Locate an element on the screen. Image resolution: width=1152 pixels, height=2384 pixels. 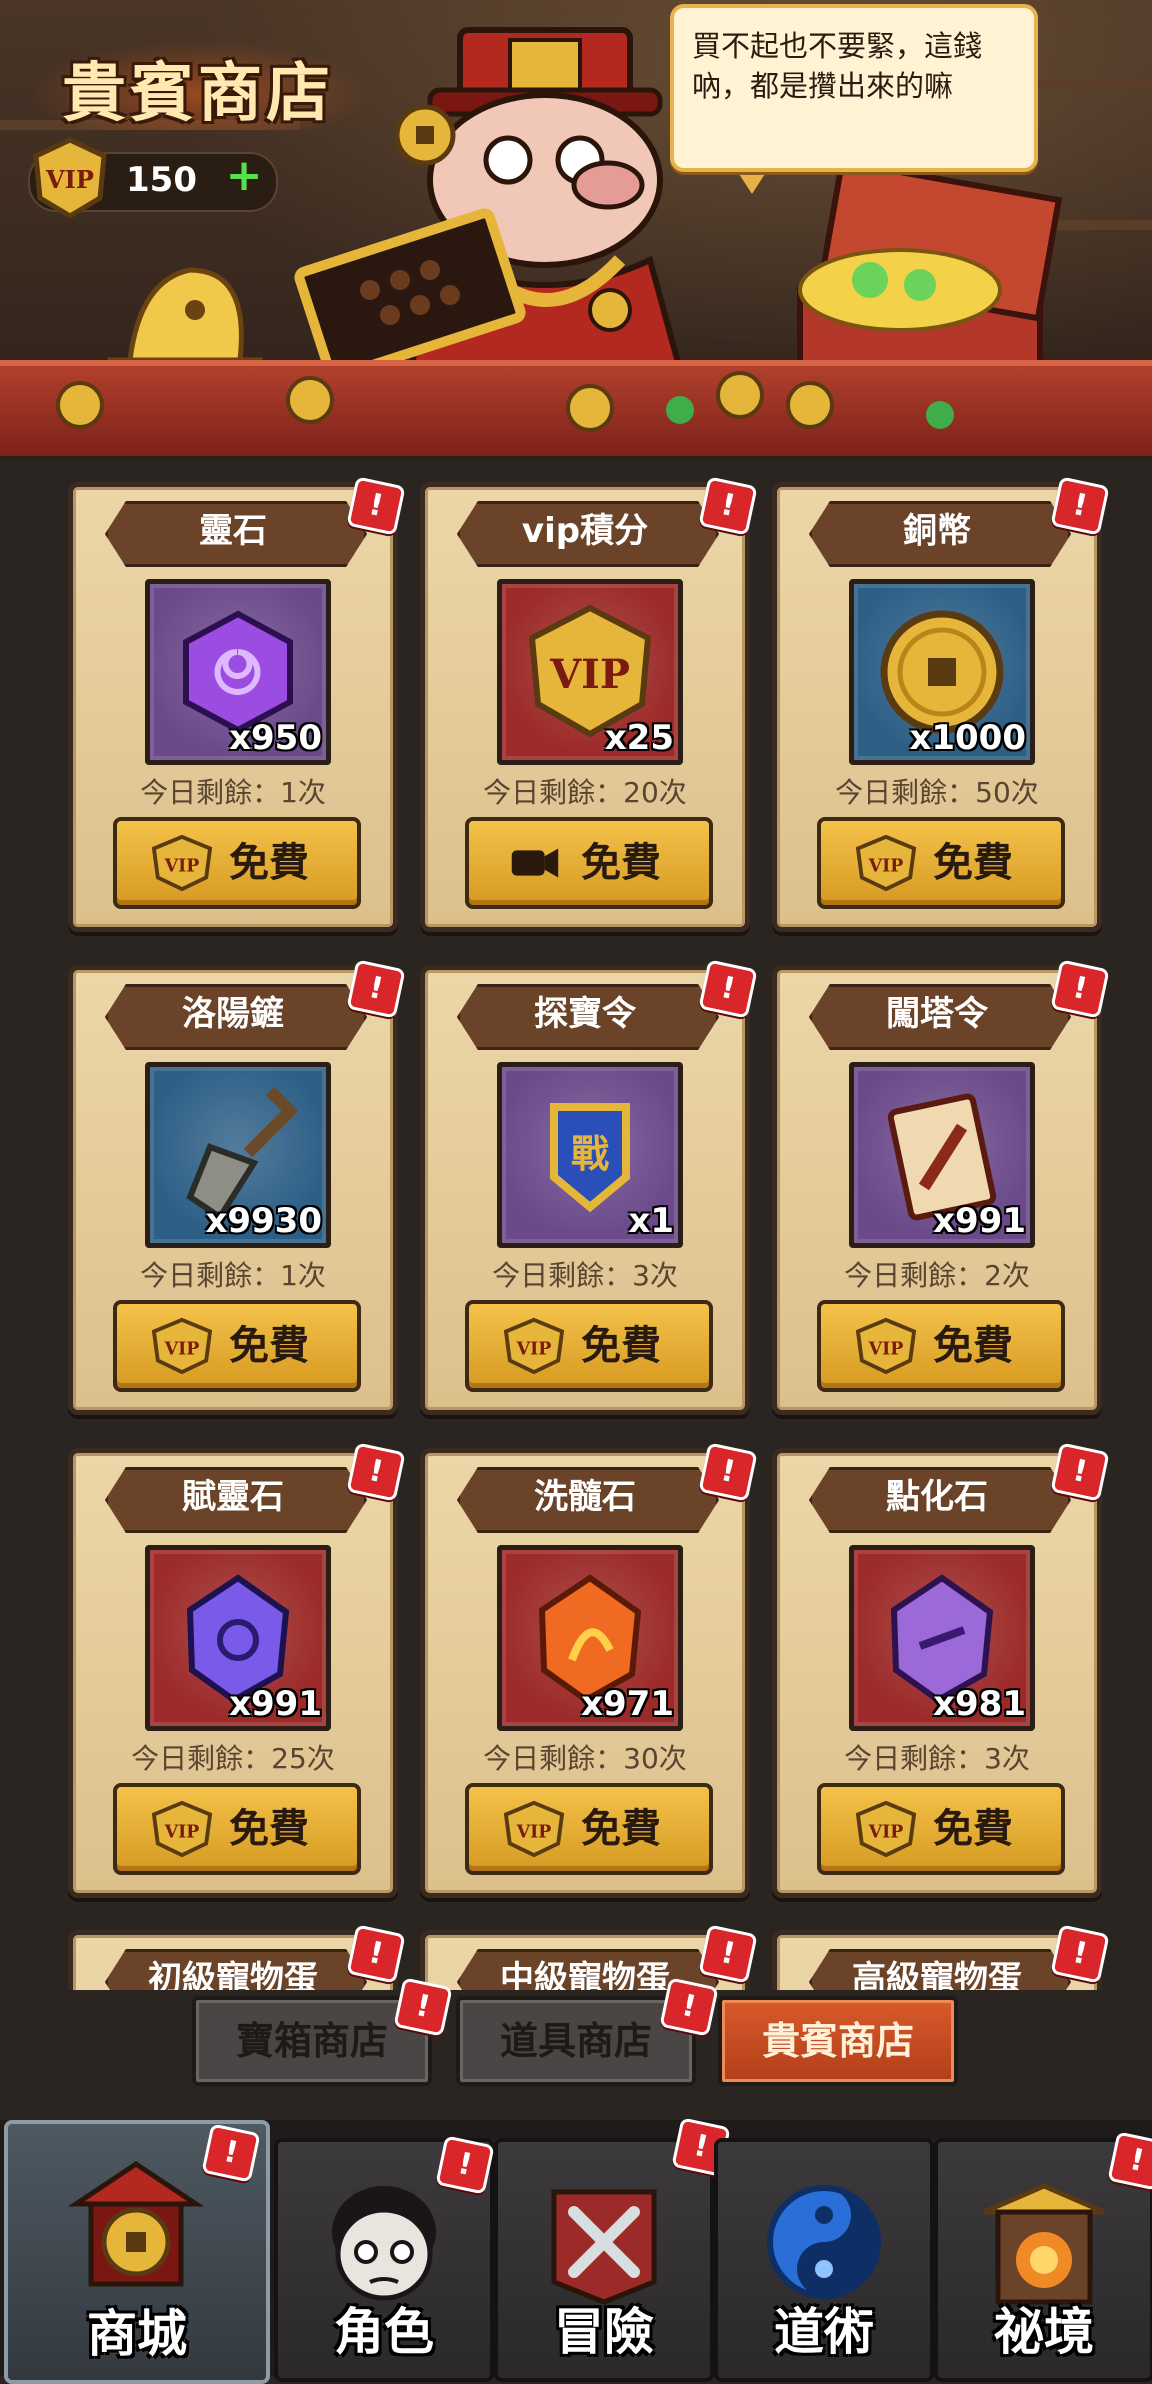
shop-item-card: 點化石! x981 今日剩餘：3次 VIP 免費 is located at coordinates (941, 1670).